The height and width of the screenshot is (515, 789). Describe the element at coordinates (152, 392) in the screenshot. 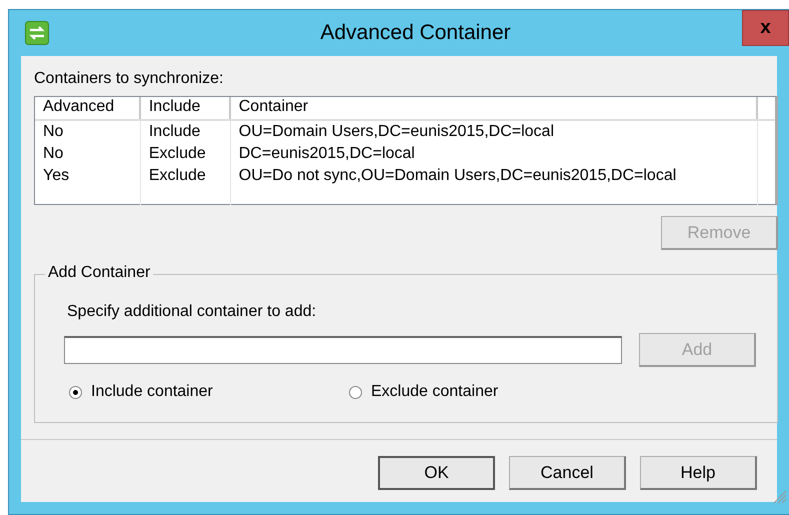

I see `radio-label: Include container` at that location.